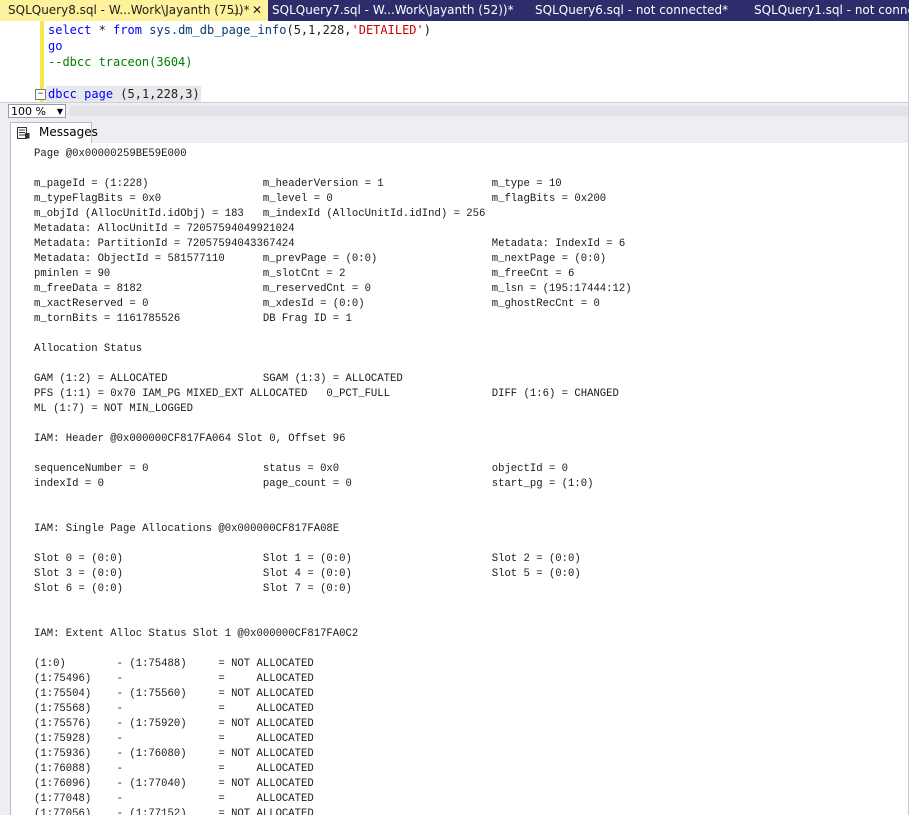  I want to click on message-line: (1:0) - (1:75488) = NOT ALLOCATED, so click(174, 664).